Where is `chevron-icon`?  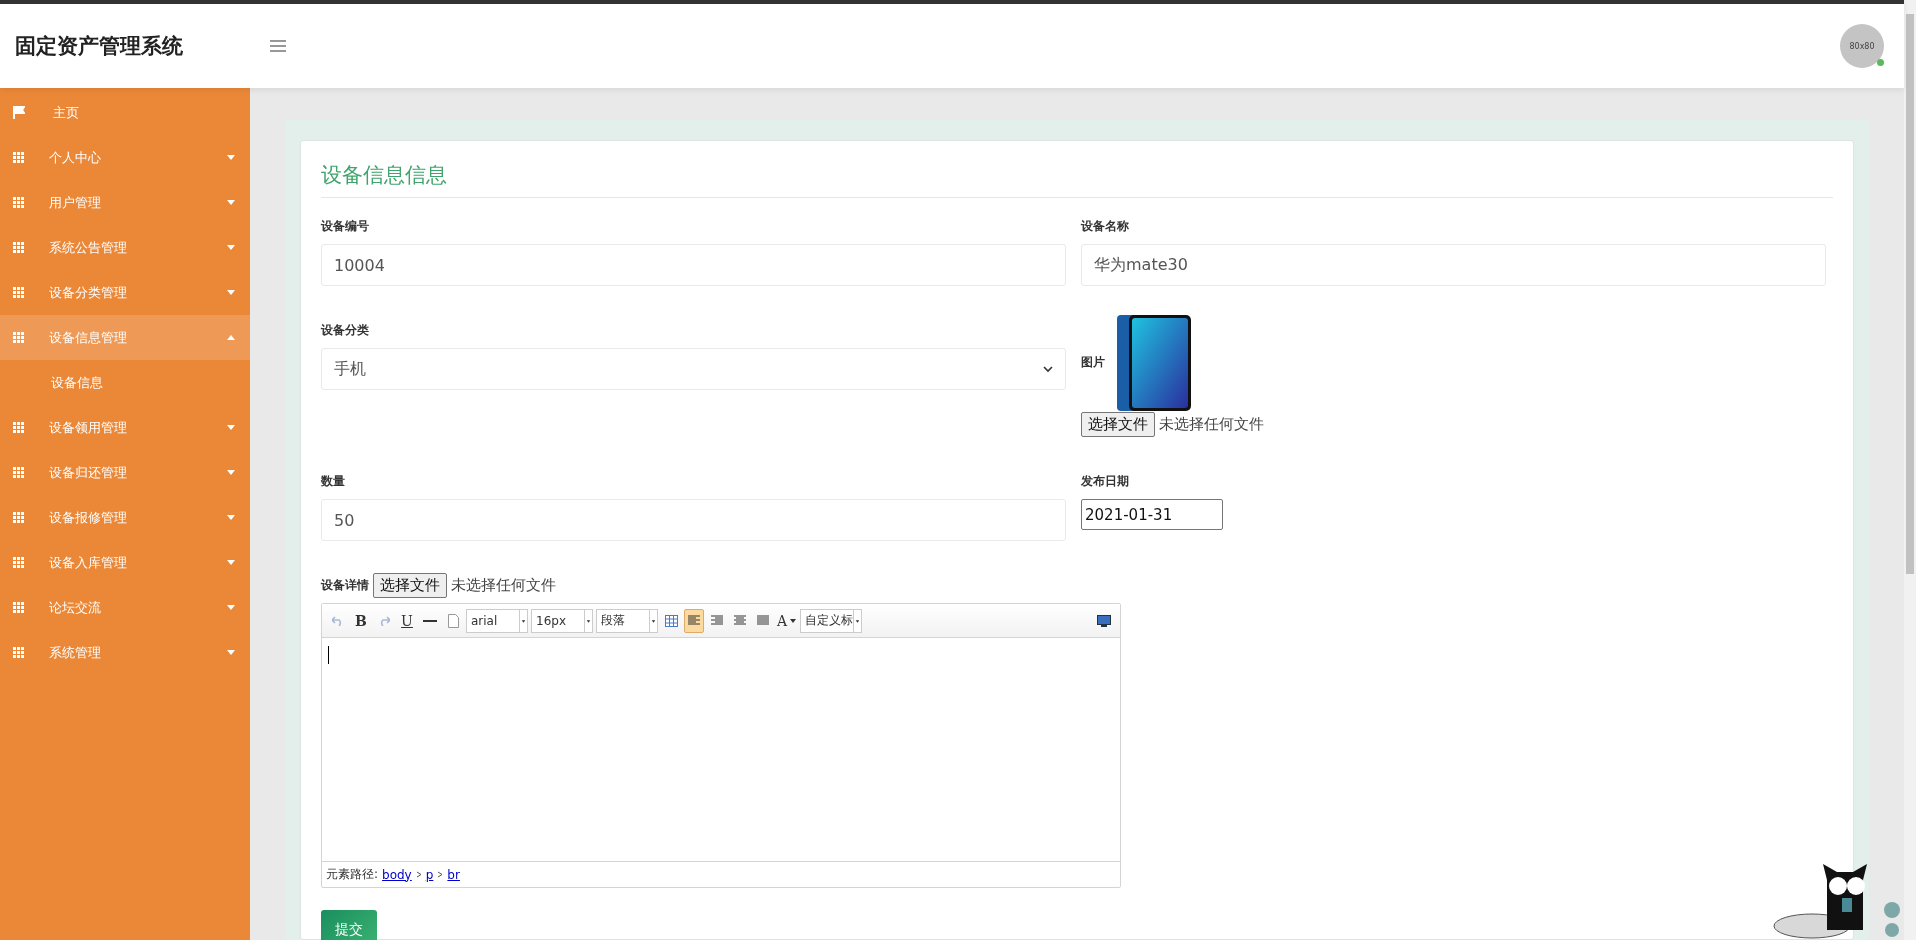 chevron-icon is located at coordinates (1048, 369).